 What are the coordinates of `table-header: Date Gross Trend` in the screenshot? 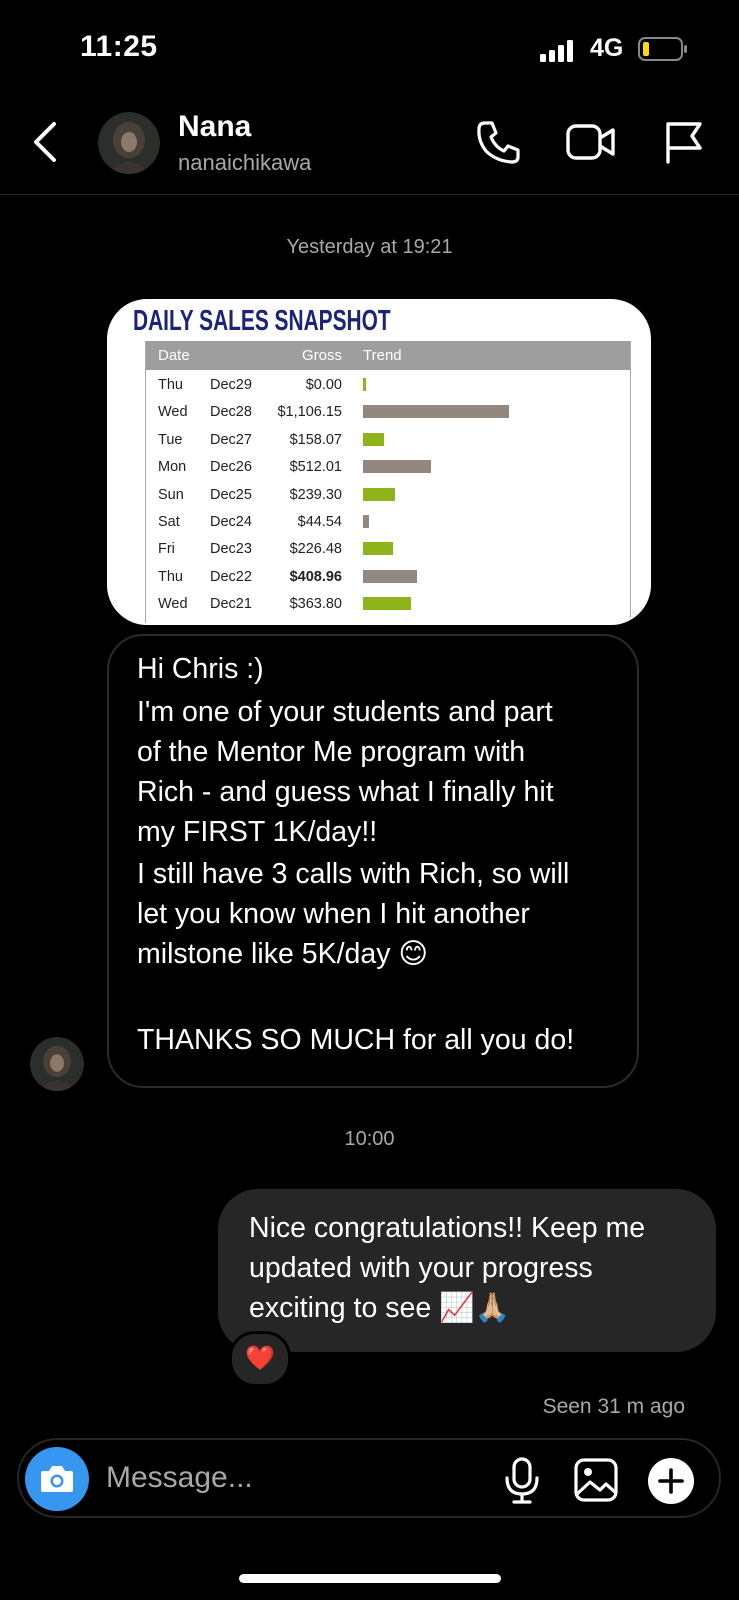 It's located at (388, 355).